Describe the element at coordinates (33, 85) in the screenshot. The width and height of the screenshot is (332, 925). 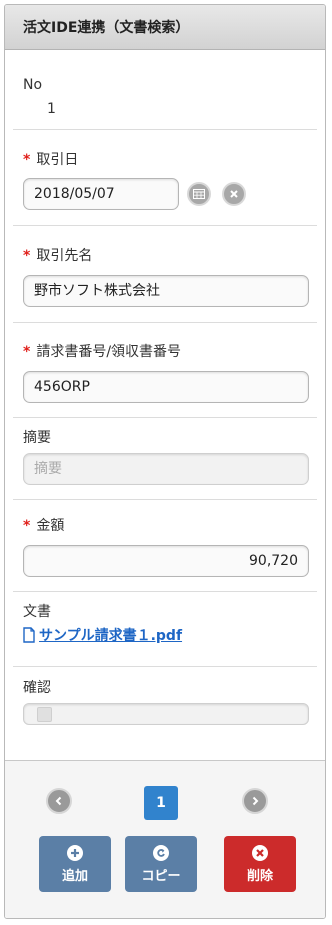
I see `no-label: No` at that location.